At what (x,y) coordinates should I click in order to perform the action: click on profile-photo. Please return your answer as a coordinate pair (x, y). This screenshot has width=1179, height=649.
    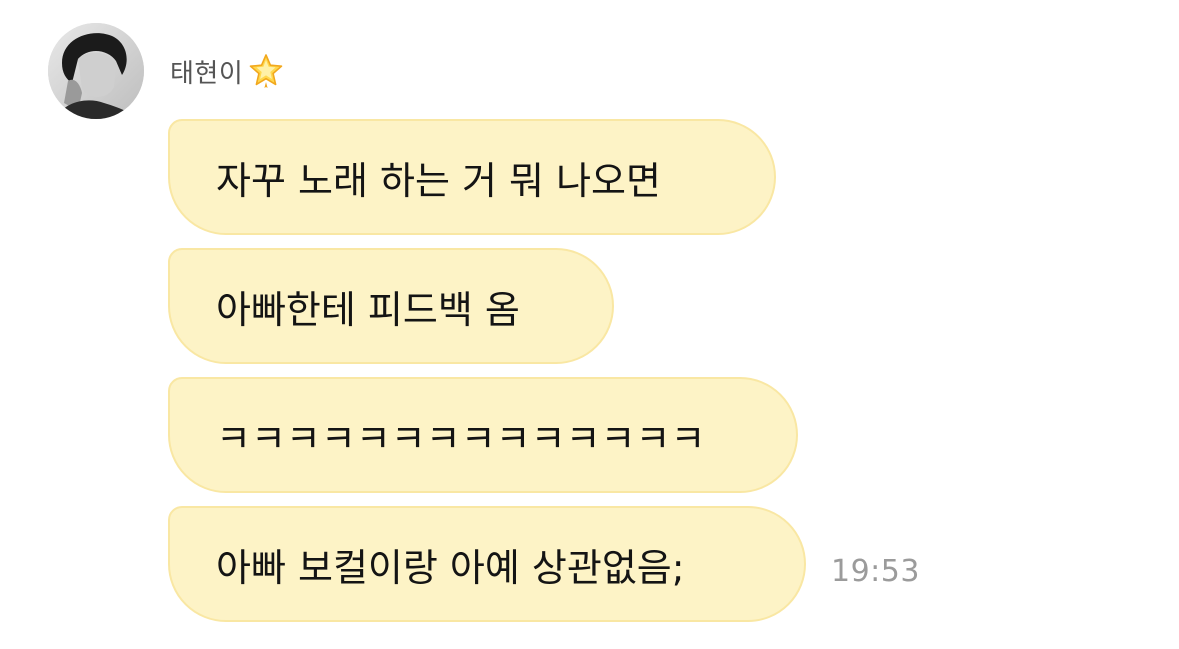
    Looking at the image, I should click on (96, 71).